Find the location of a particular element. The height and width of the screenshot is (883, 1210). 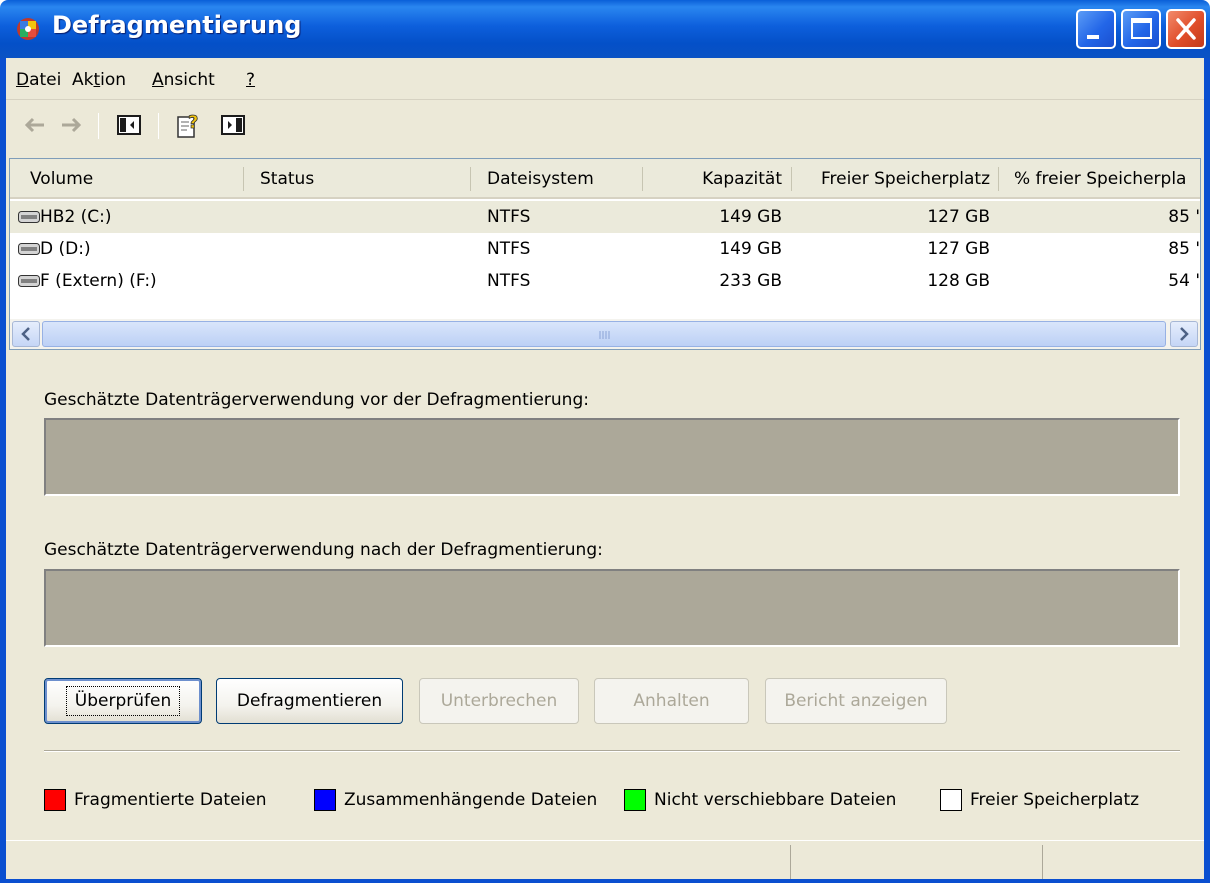

scrollbar-grip-icon is located at coordinates (604, 335).